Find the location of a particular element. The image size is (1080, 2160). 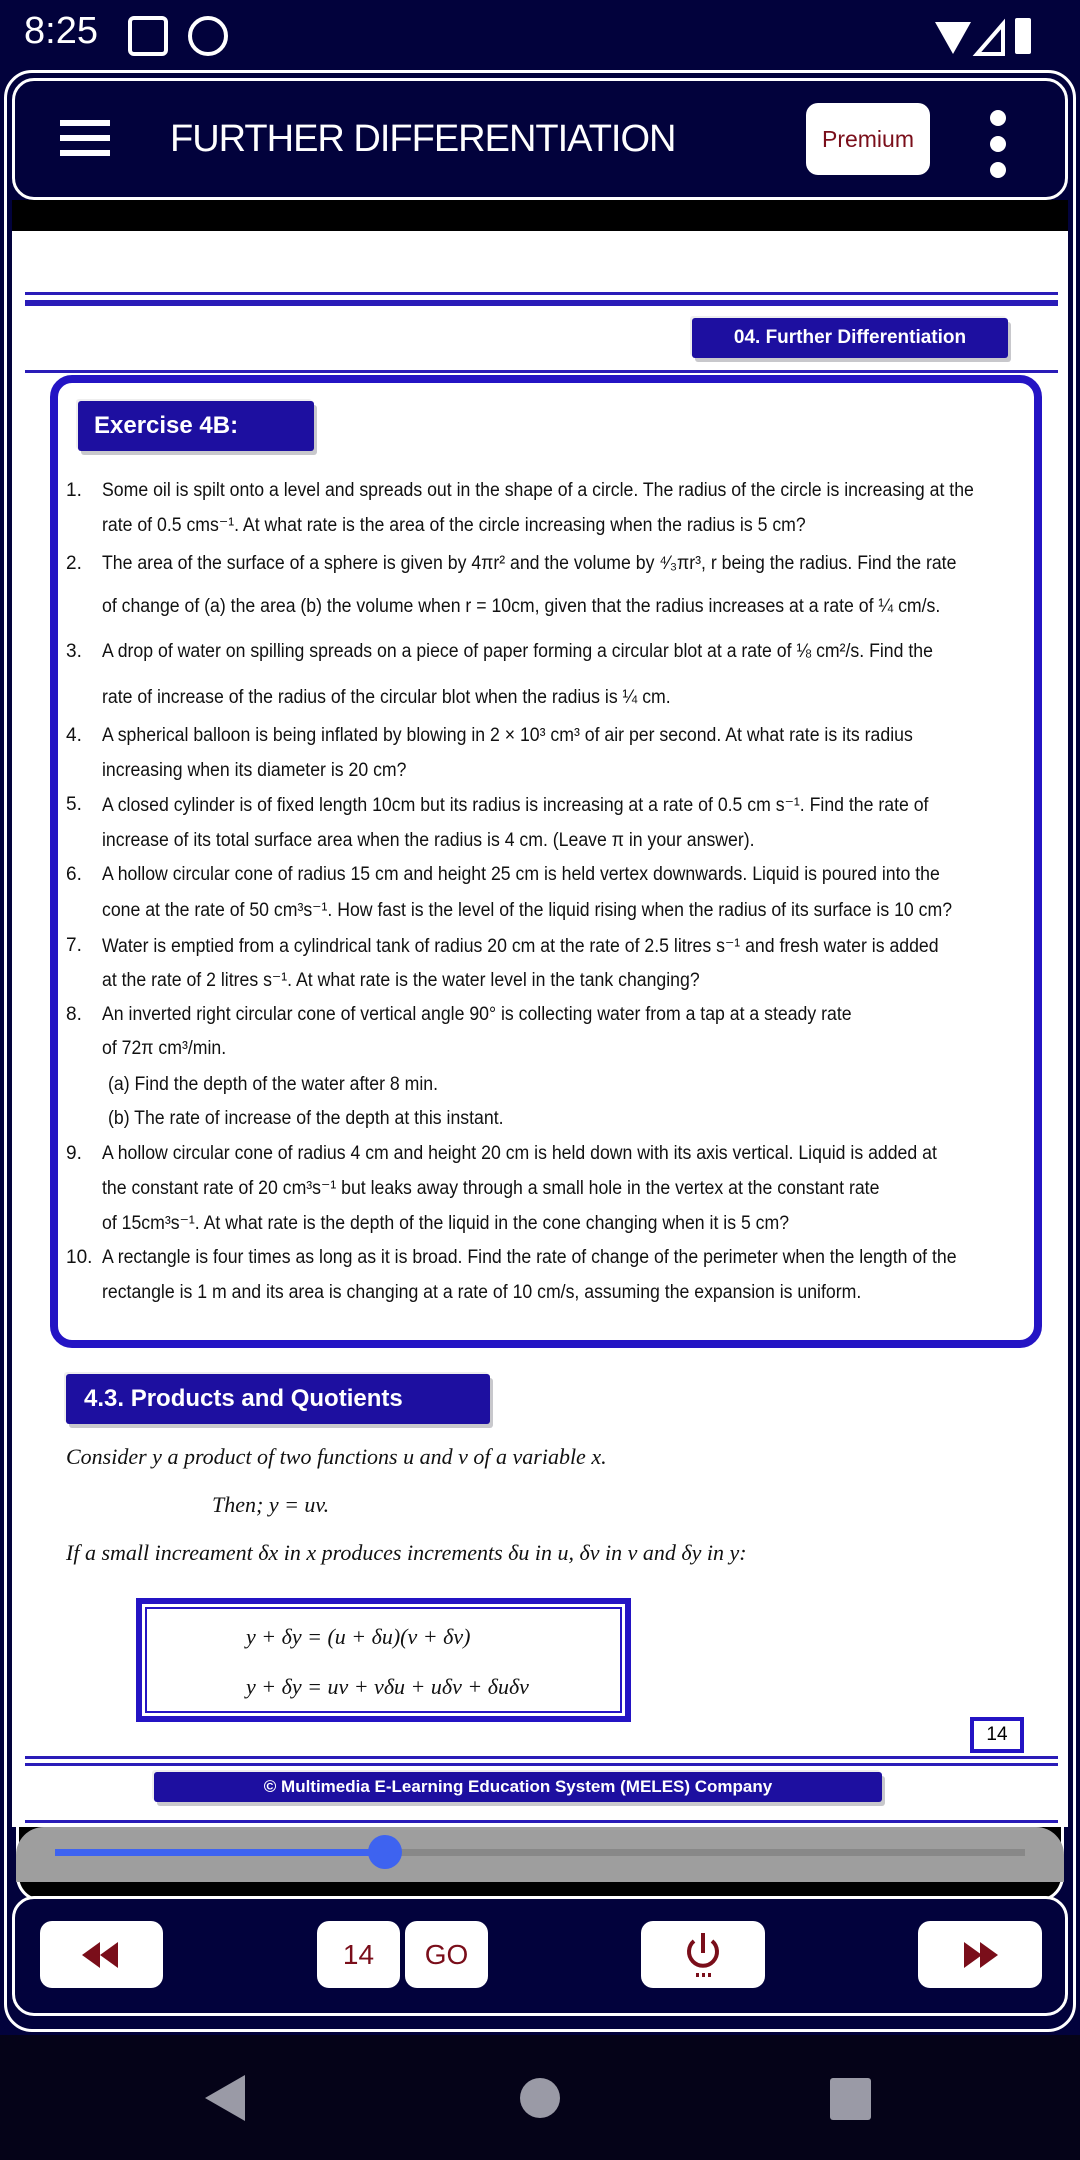

next-page-button is located at coordinates (980, 1954).